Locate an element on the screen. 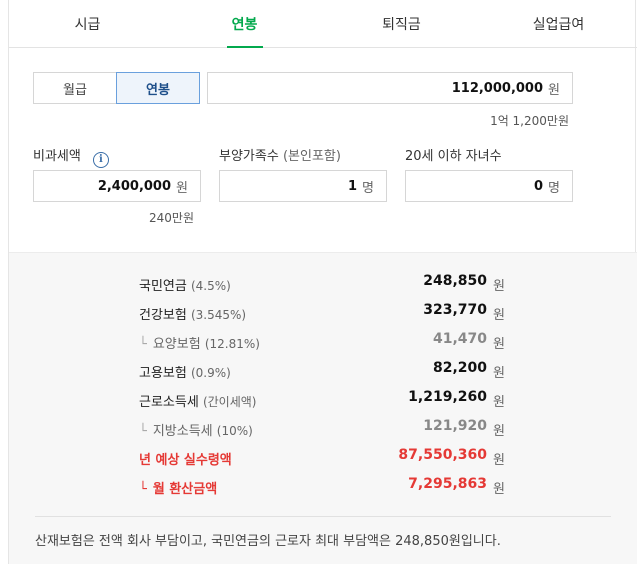  result-label: 국민연금 is located at coordinates (163, 286).